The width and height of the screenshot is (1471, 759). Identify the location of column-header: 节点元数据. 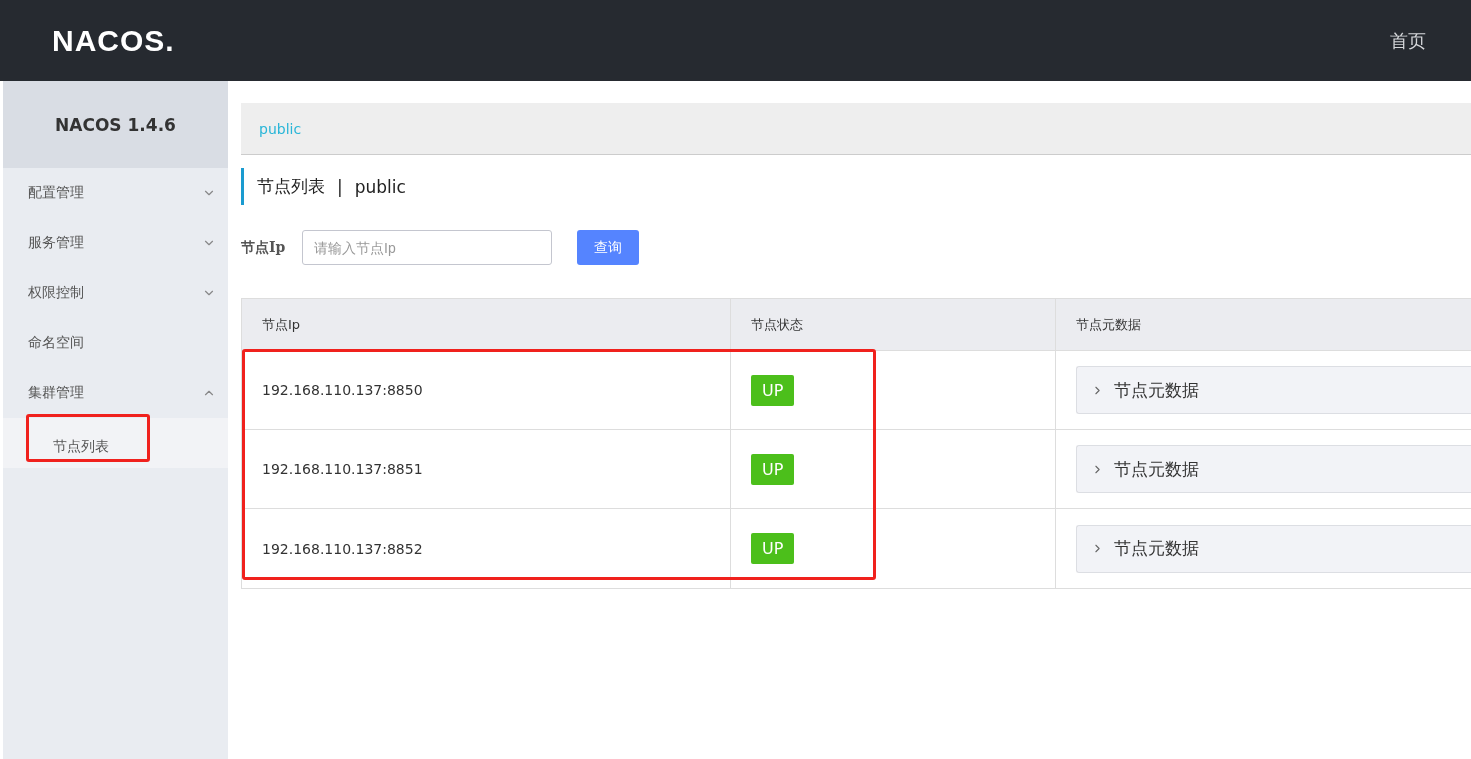
(1263, 325).